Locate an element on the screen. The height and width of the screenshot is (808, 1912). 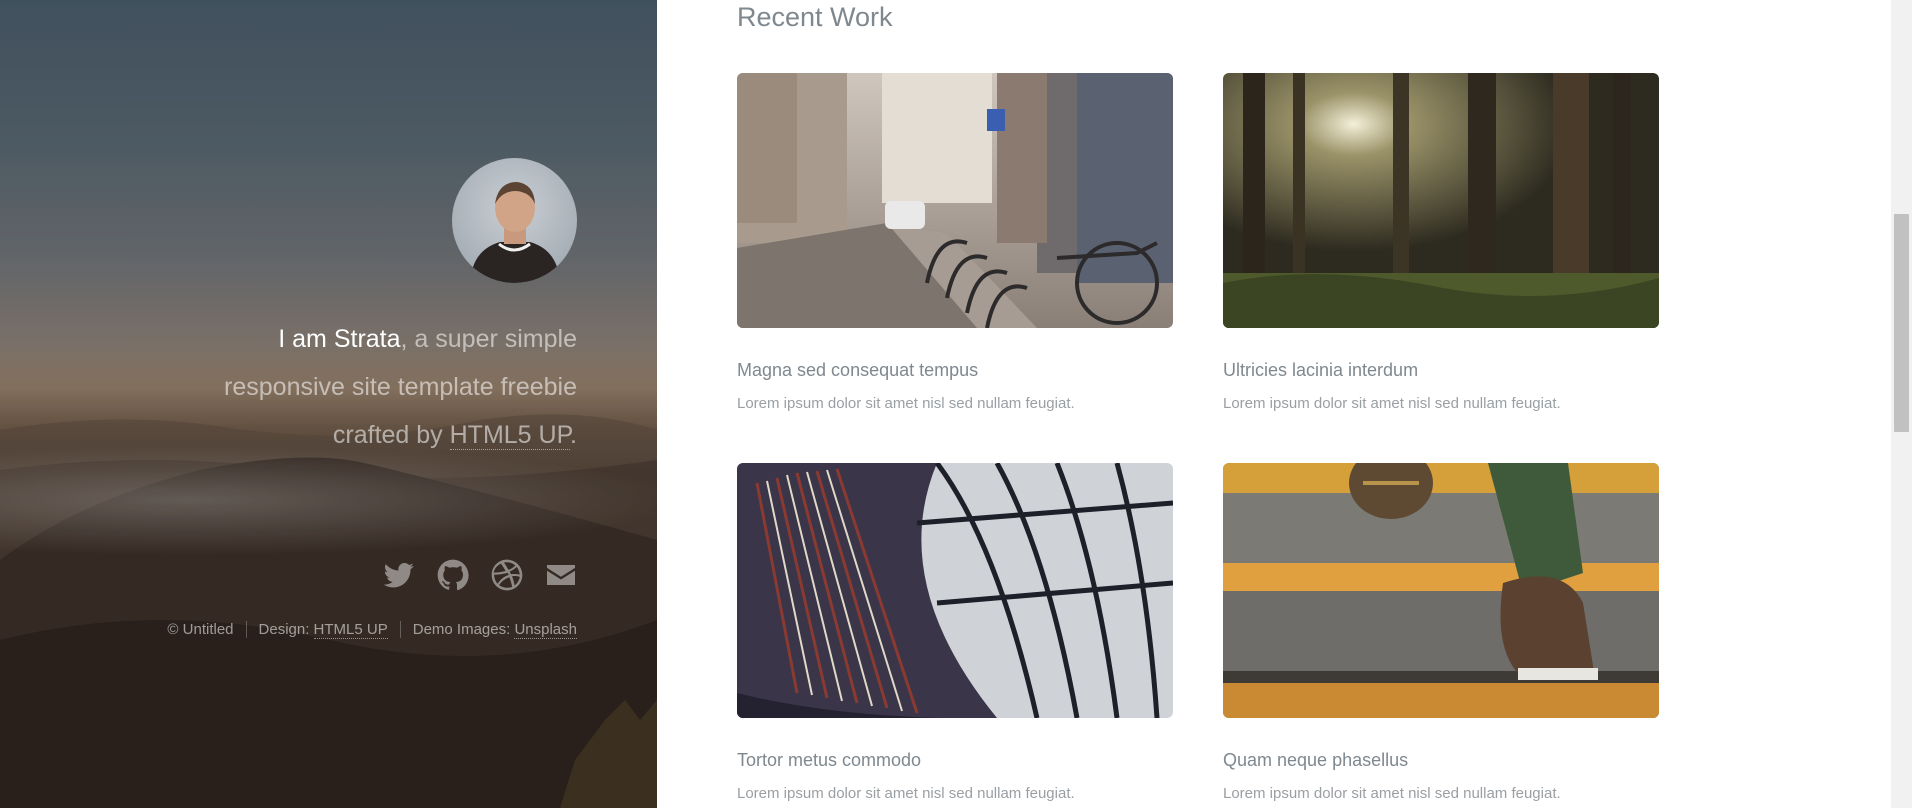
social-icons is located at coordinates (480, 575).